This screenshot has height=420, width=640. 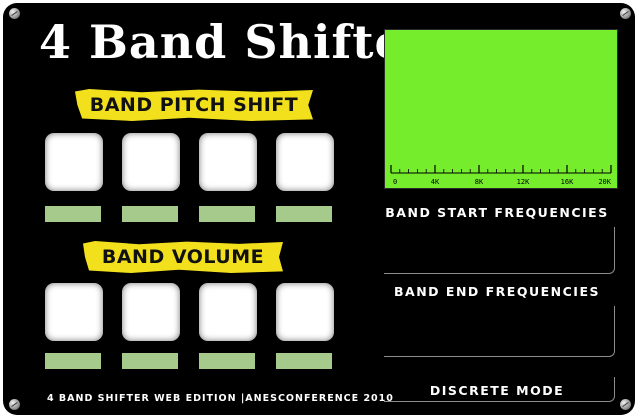 I want to click on pitch-band-2-fader, so click(x=150, y=214).